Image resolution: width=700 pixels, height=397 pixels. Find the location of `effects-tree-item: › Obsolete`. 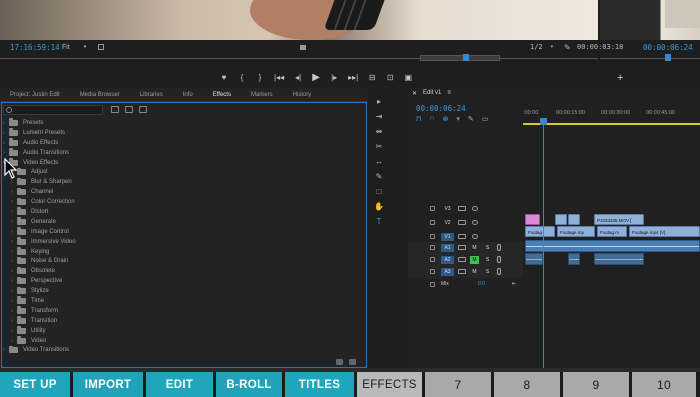

effects-tree-item: › Obsolete is located at coordinates (183, 271).